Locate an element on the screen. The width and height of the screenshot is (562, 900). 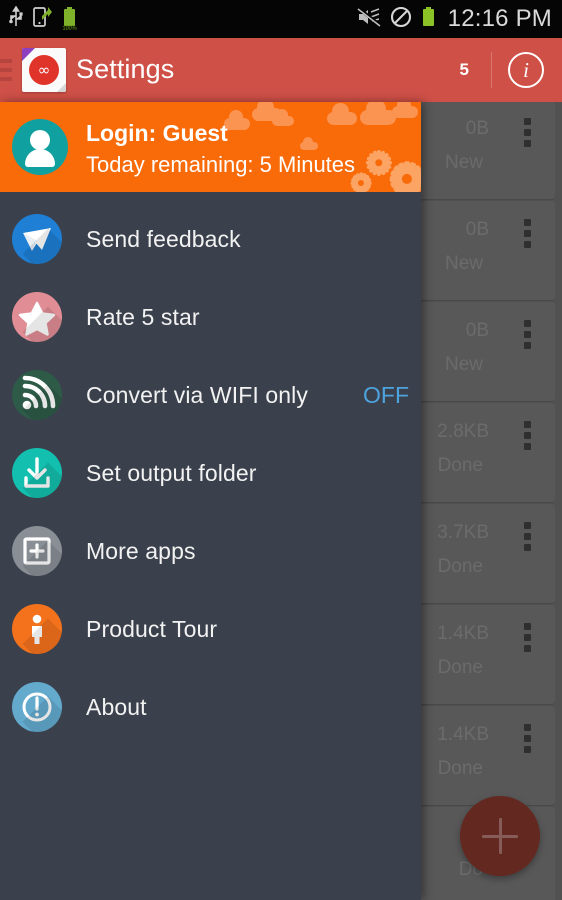
do-not-disturb-icon is located at coordinates (401, 19).